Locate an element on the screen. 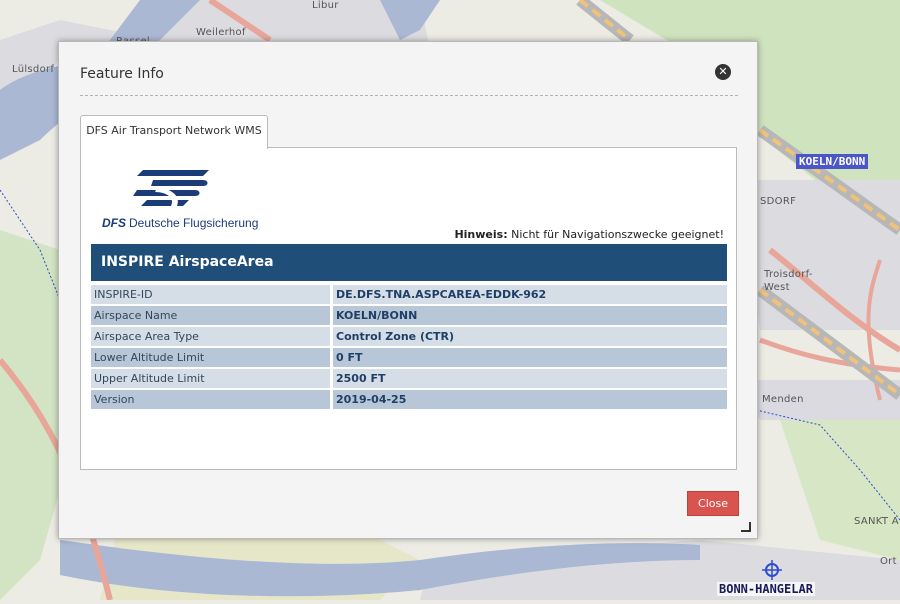  map-place-label: Lülsdorf is located at coordinates (33, 69).